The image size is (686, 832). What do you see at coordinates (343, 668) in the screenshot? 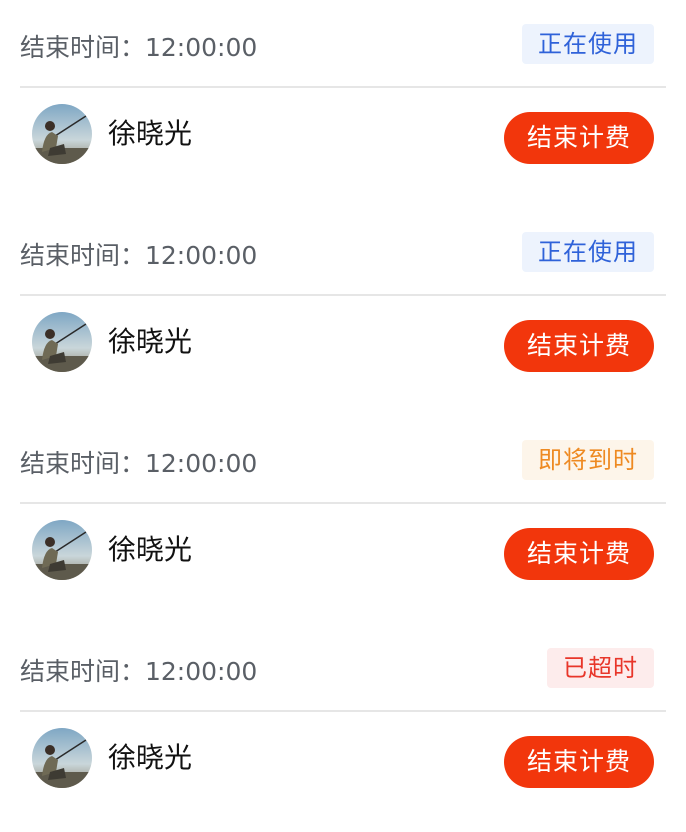
I see `card-header: 结束时间：12:00:00 已超时` at bounding box center [343, 668].